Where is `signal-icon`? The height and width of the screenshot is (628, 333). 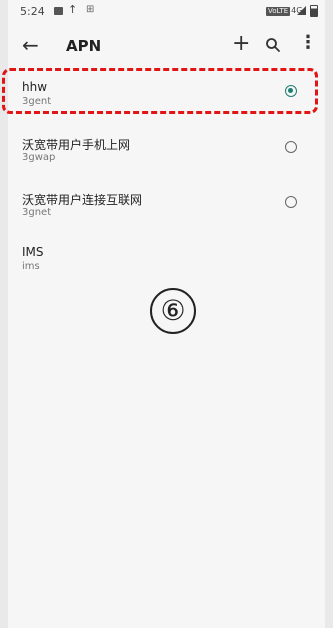
signal-icon is located at coordinates (301, 10).